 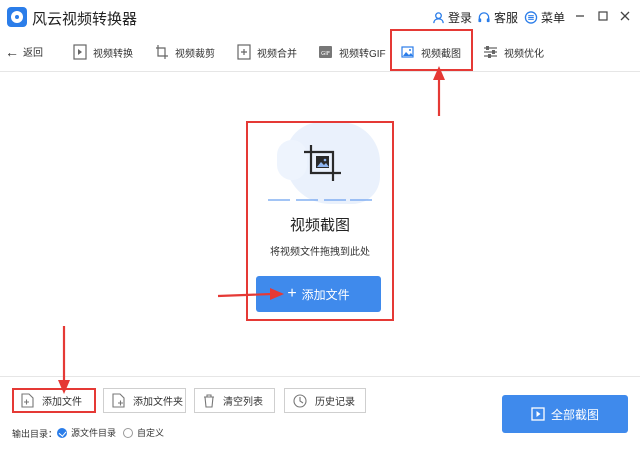 I want to click on radio-custom-dir: 自定义, so click(x=143, y=432).